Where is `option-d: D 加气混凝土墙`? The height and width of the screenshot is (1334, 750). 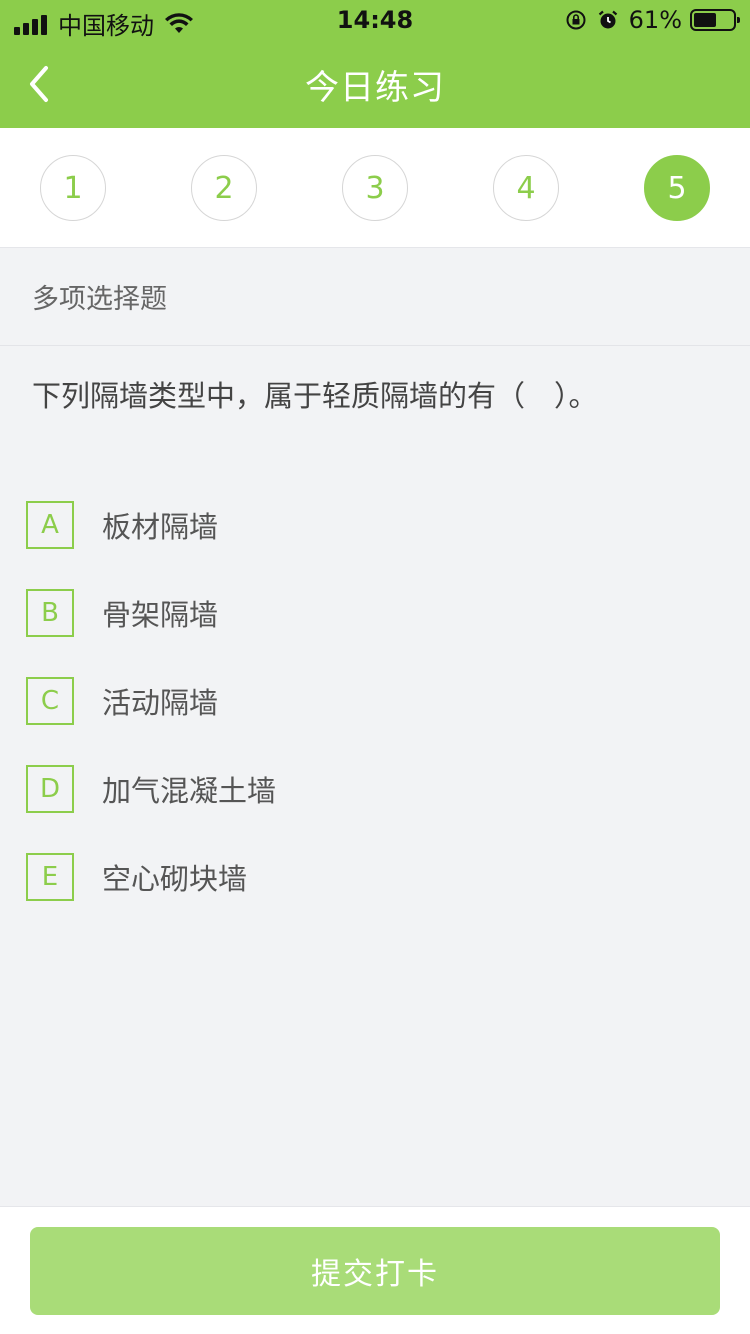 option-d: D 加气混凝土墙 is located at coordinates (376, 789).